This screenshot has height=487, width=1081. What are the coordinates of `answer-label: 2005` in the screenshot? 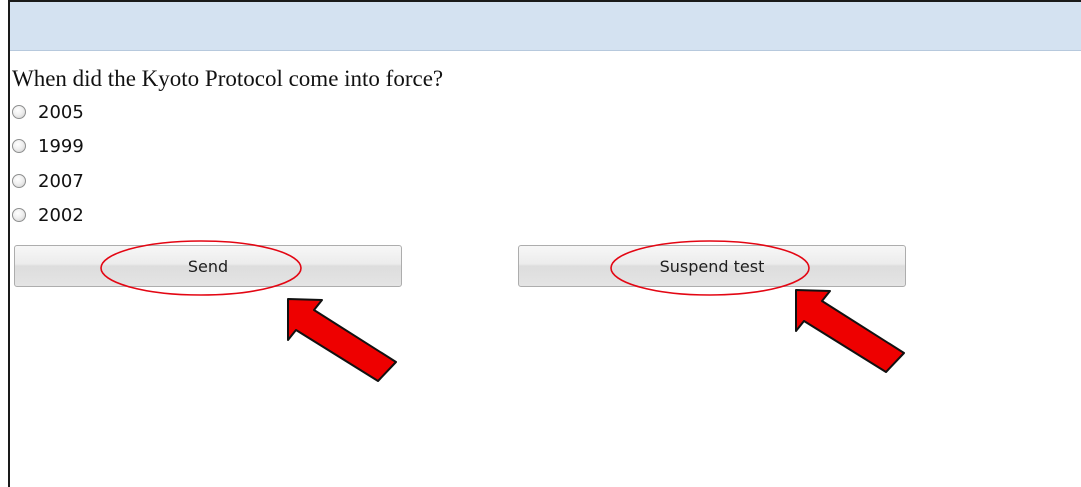 It's located at (61, 112).